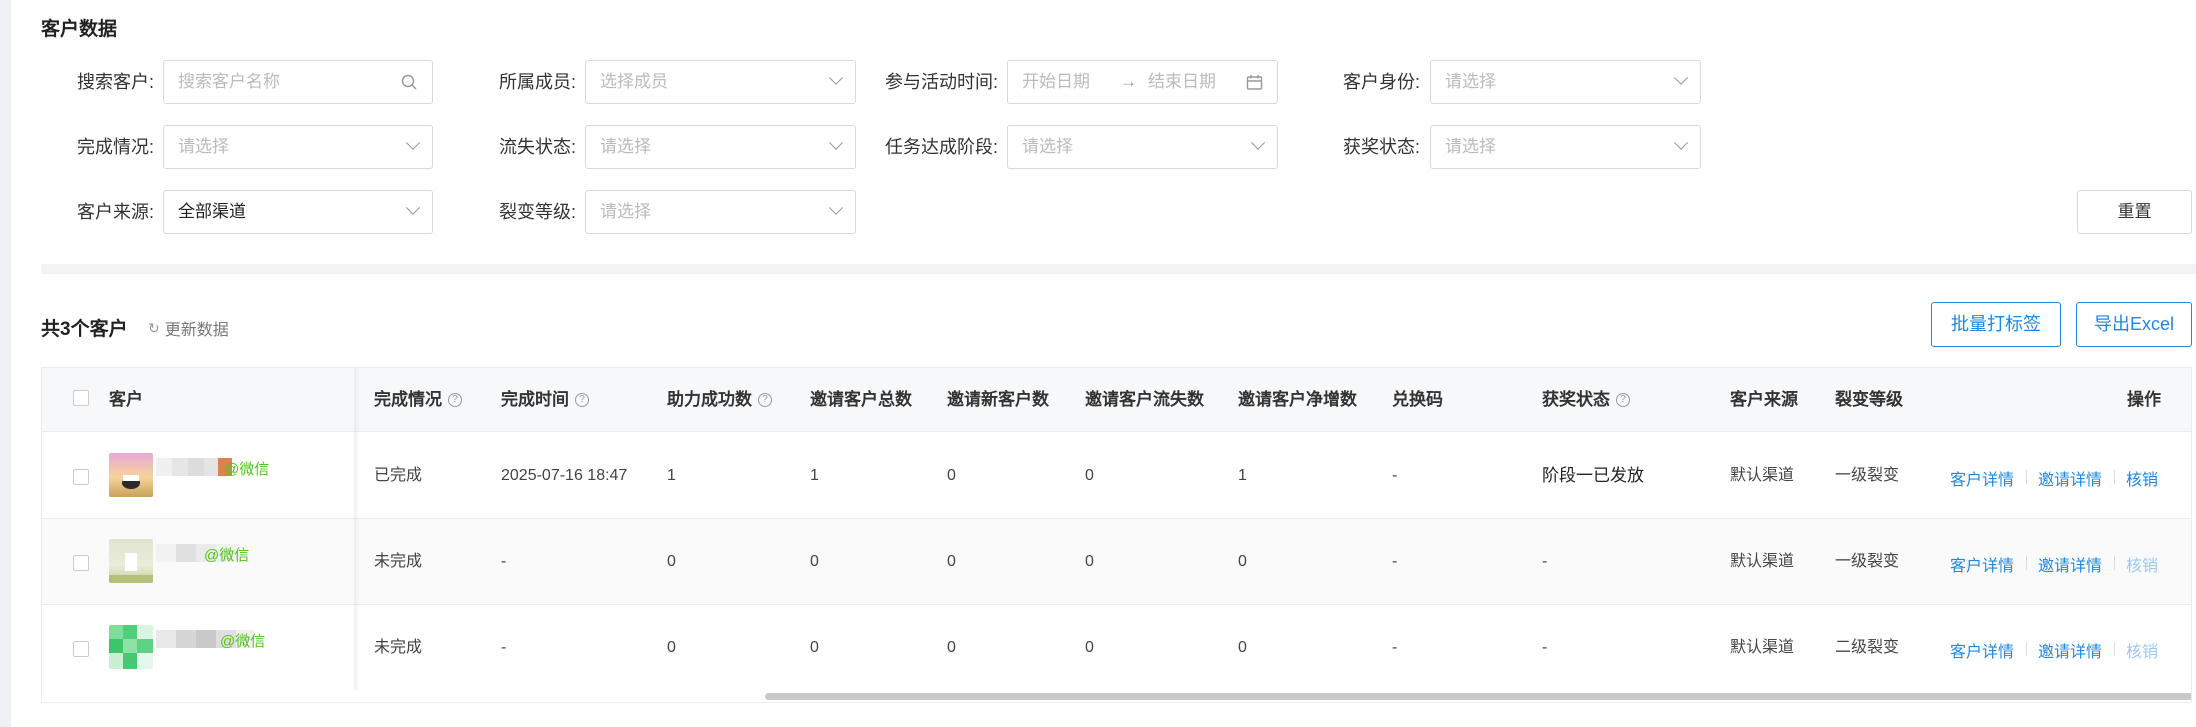 This screenshot has width=2196, height=727. Describe the element at coordinates (203, 146) in the screenshot. I see `completion-placeholder: 请选择` at that location.